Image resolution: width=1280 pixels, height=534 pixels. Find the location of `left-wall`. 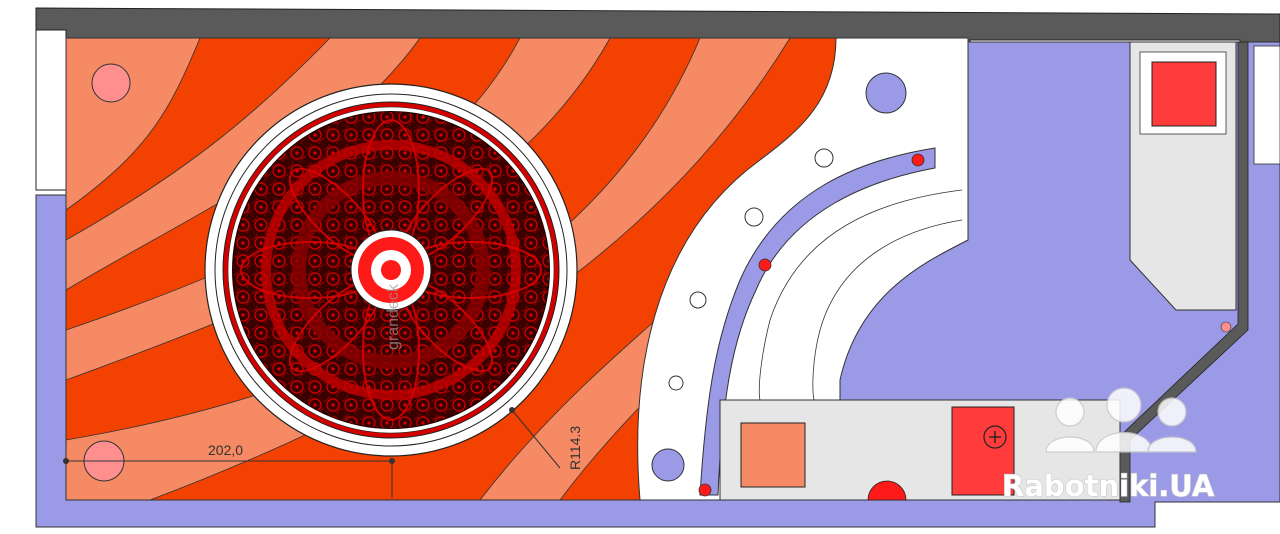

left-wall is located at coordinates (51, 110).